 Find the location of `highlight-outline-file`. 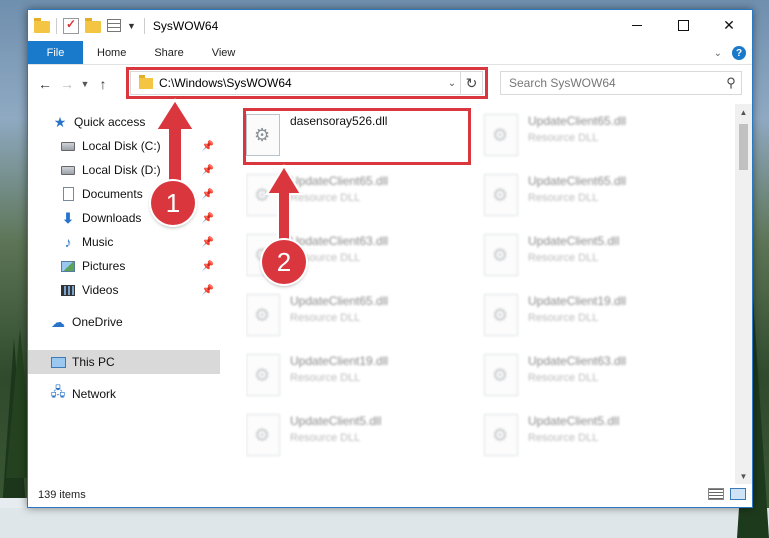

highlight-outline-file is located at coordinates (357, 136).